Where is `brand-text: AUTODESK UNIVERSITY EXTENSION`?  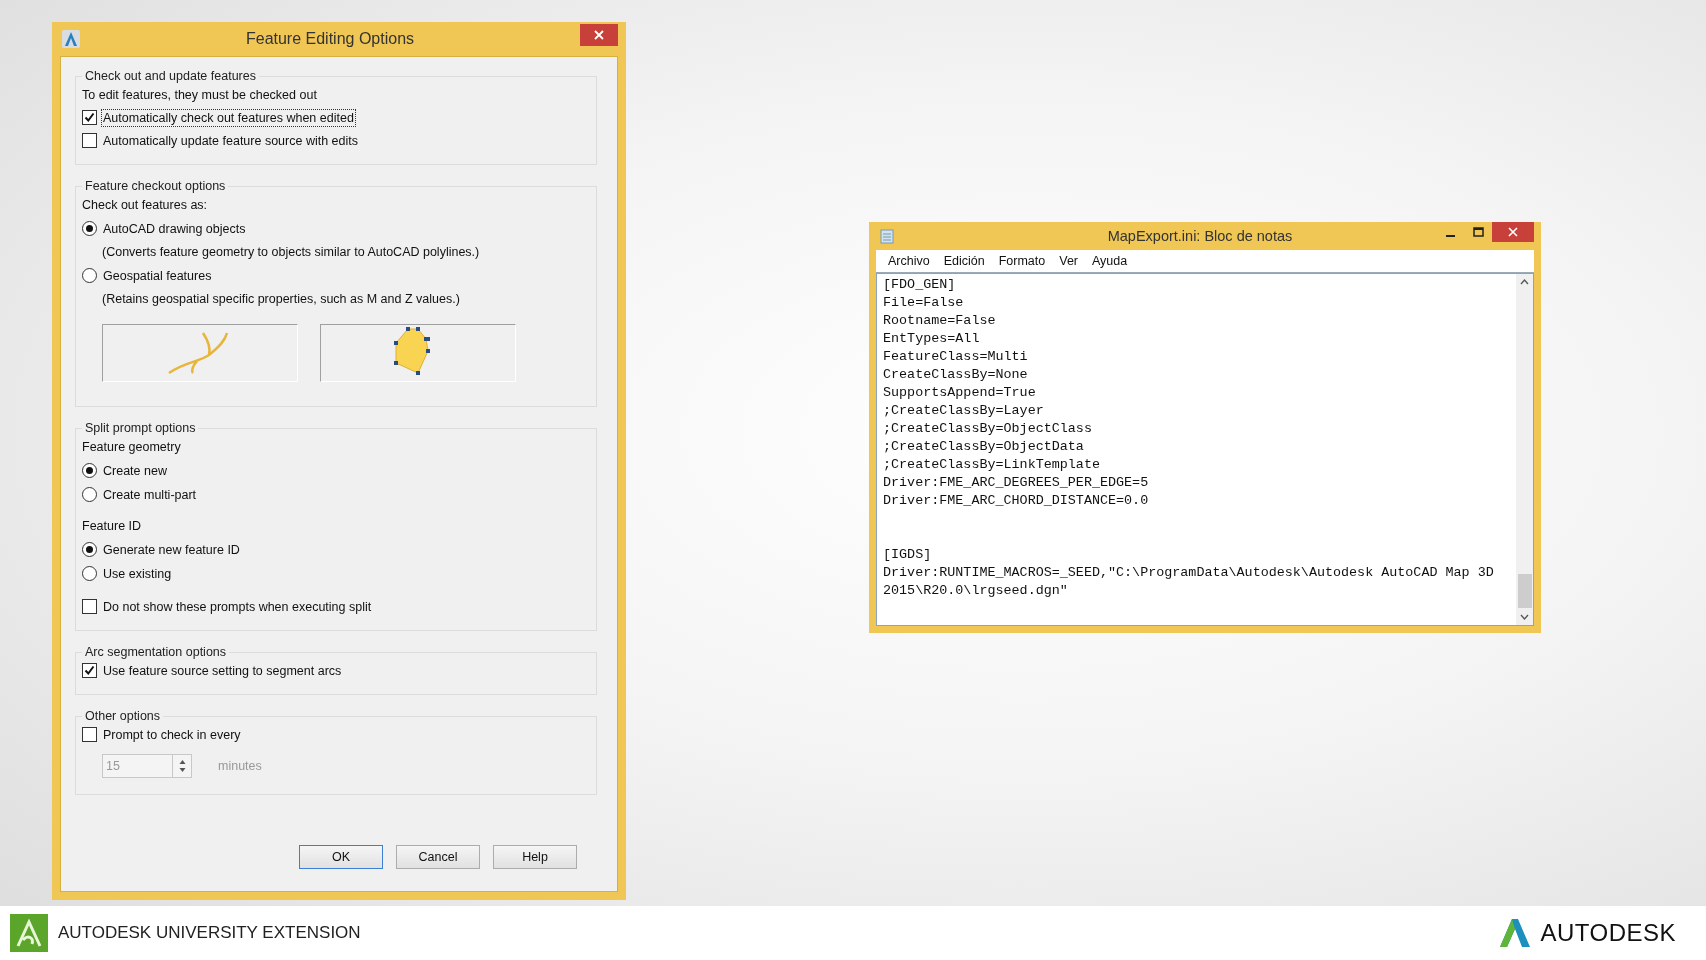
brand-text: AUTODESK UNIVERSITY EXTENSION is located at coordinates (209, 933).